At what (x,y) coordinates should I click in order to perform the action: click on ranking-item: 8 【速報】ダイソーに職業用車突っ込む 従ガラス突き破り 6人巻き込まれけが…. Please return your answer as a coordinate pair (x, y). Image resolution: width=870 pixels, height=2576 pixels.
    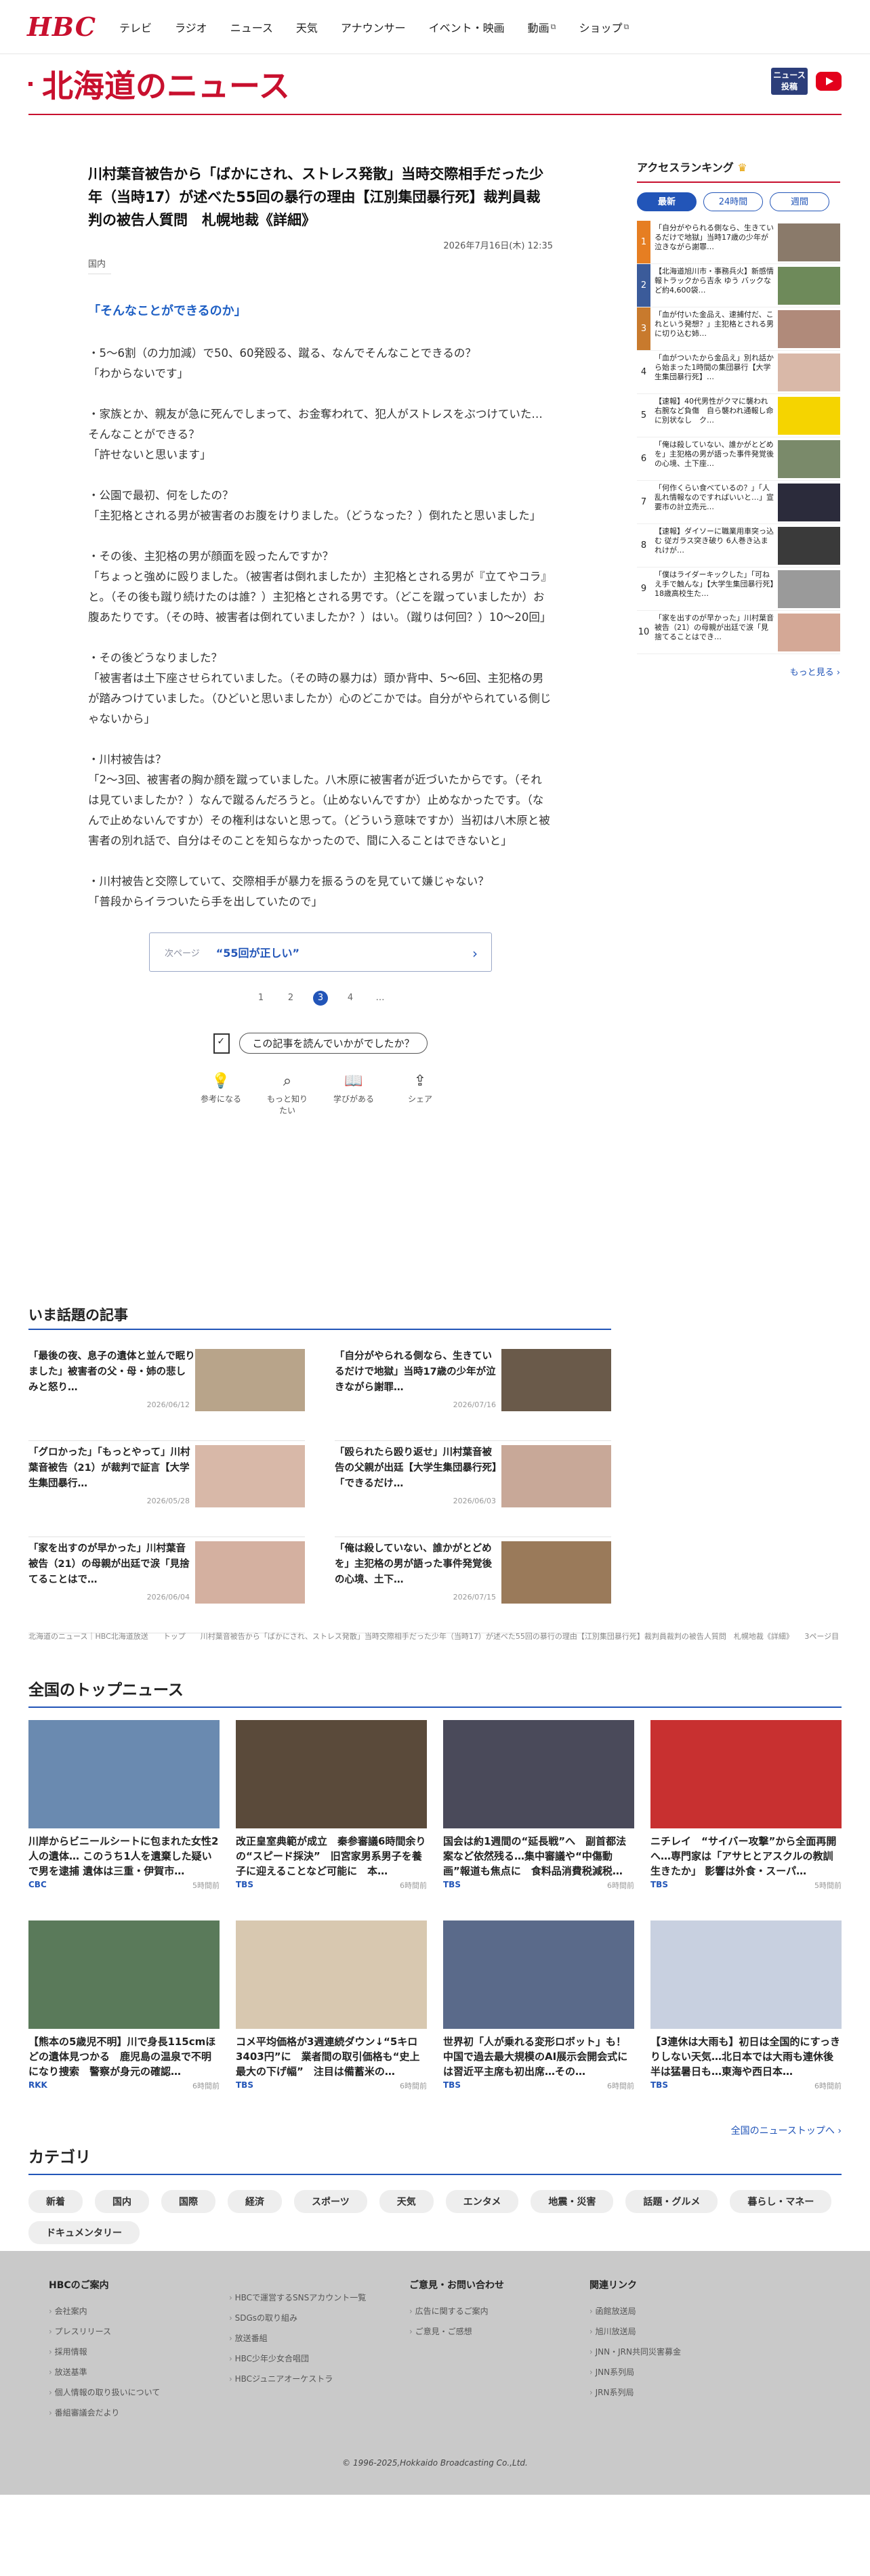
    Looking at the image, I should click on (738, 545).